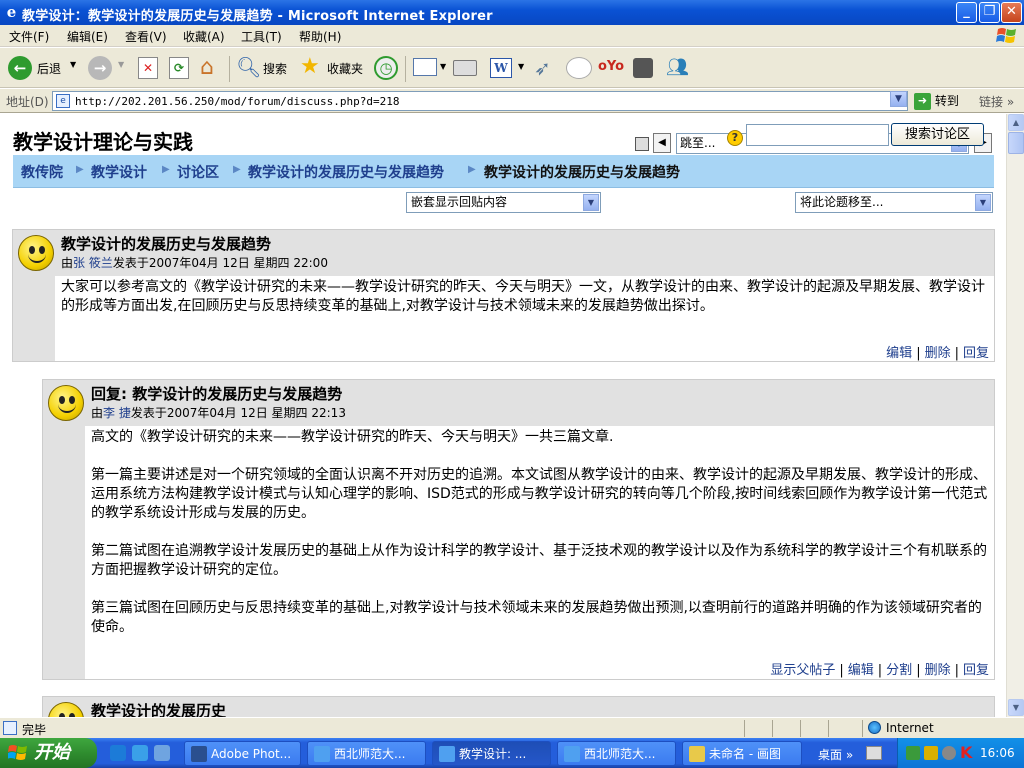 This screenshot has height=768, width=1024. What do you see at coordinates (162, 753) in the screenshot?
I see `show-desktop-icon` at bounding box center [162, 753].